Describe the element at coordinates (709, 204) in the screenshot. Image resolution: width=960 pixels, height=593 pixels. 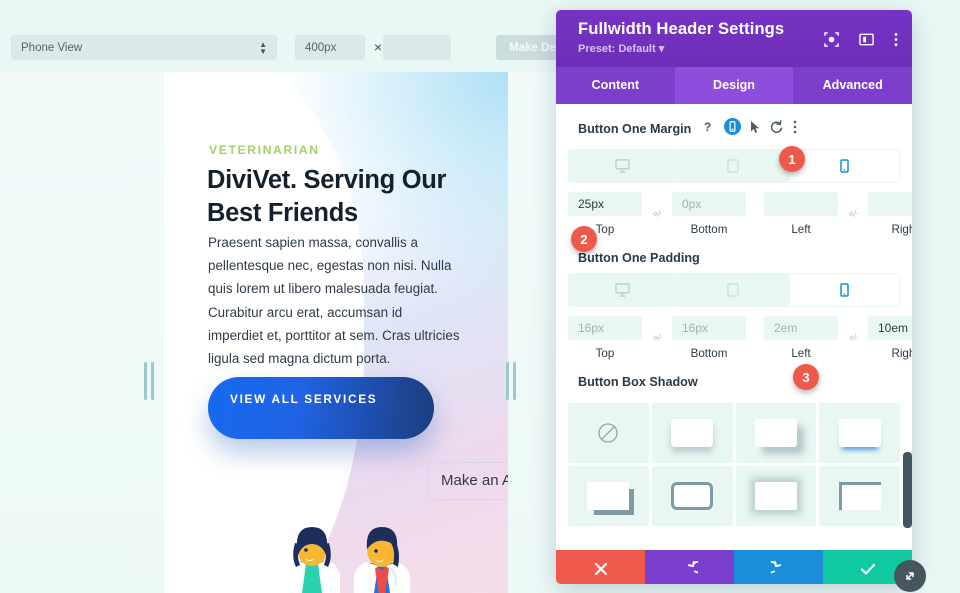
I see `margin-bottom-value: 0px` at that location.